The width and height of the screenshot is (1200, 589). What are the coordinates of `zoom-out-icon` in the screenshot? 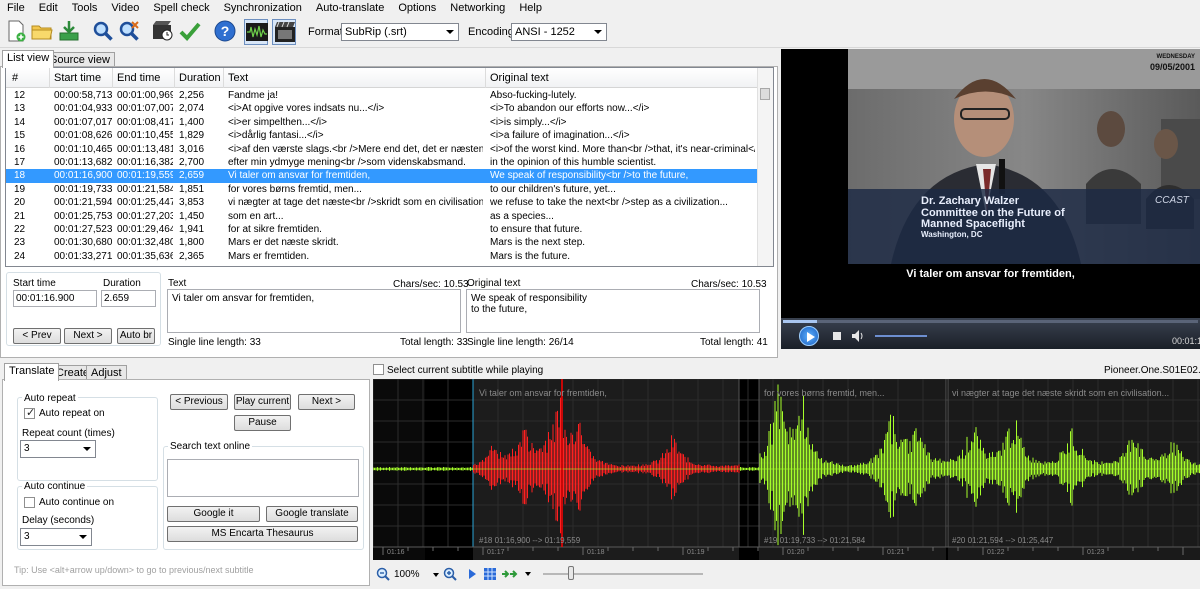 It's located at (383, 574).